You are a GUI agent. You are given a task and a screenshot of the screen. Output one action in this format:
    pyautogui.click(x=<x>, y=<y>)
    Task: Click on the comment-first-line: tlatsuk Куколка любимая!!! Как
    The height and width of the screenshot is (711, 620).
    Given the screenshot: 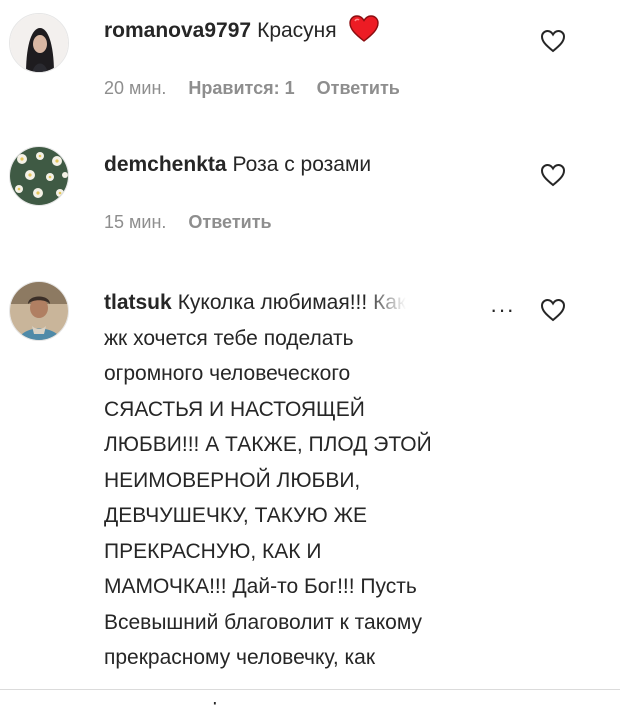 What is the action you would take?
    pyautogui.click(x=309, y=303)
    